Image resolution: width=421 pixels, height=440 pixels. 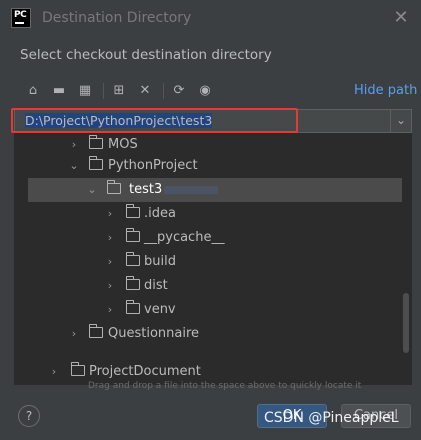 What do you see at coordinates (210, 166) in the screenshot?
I see `tree-item-pythonproject: ⌄ PythonProject` at bounding box center [210, 166].